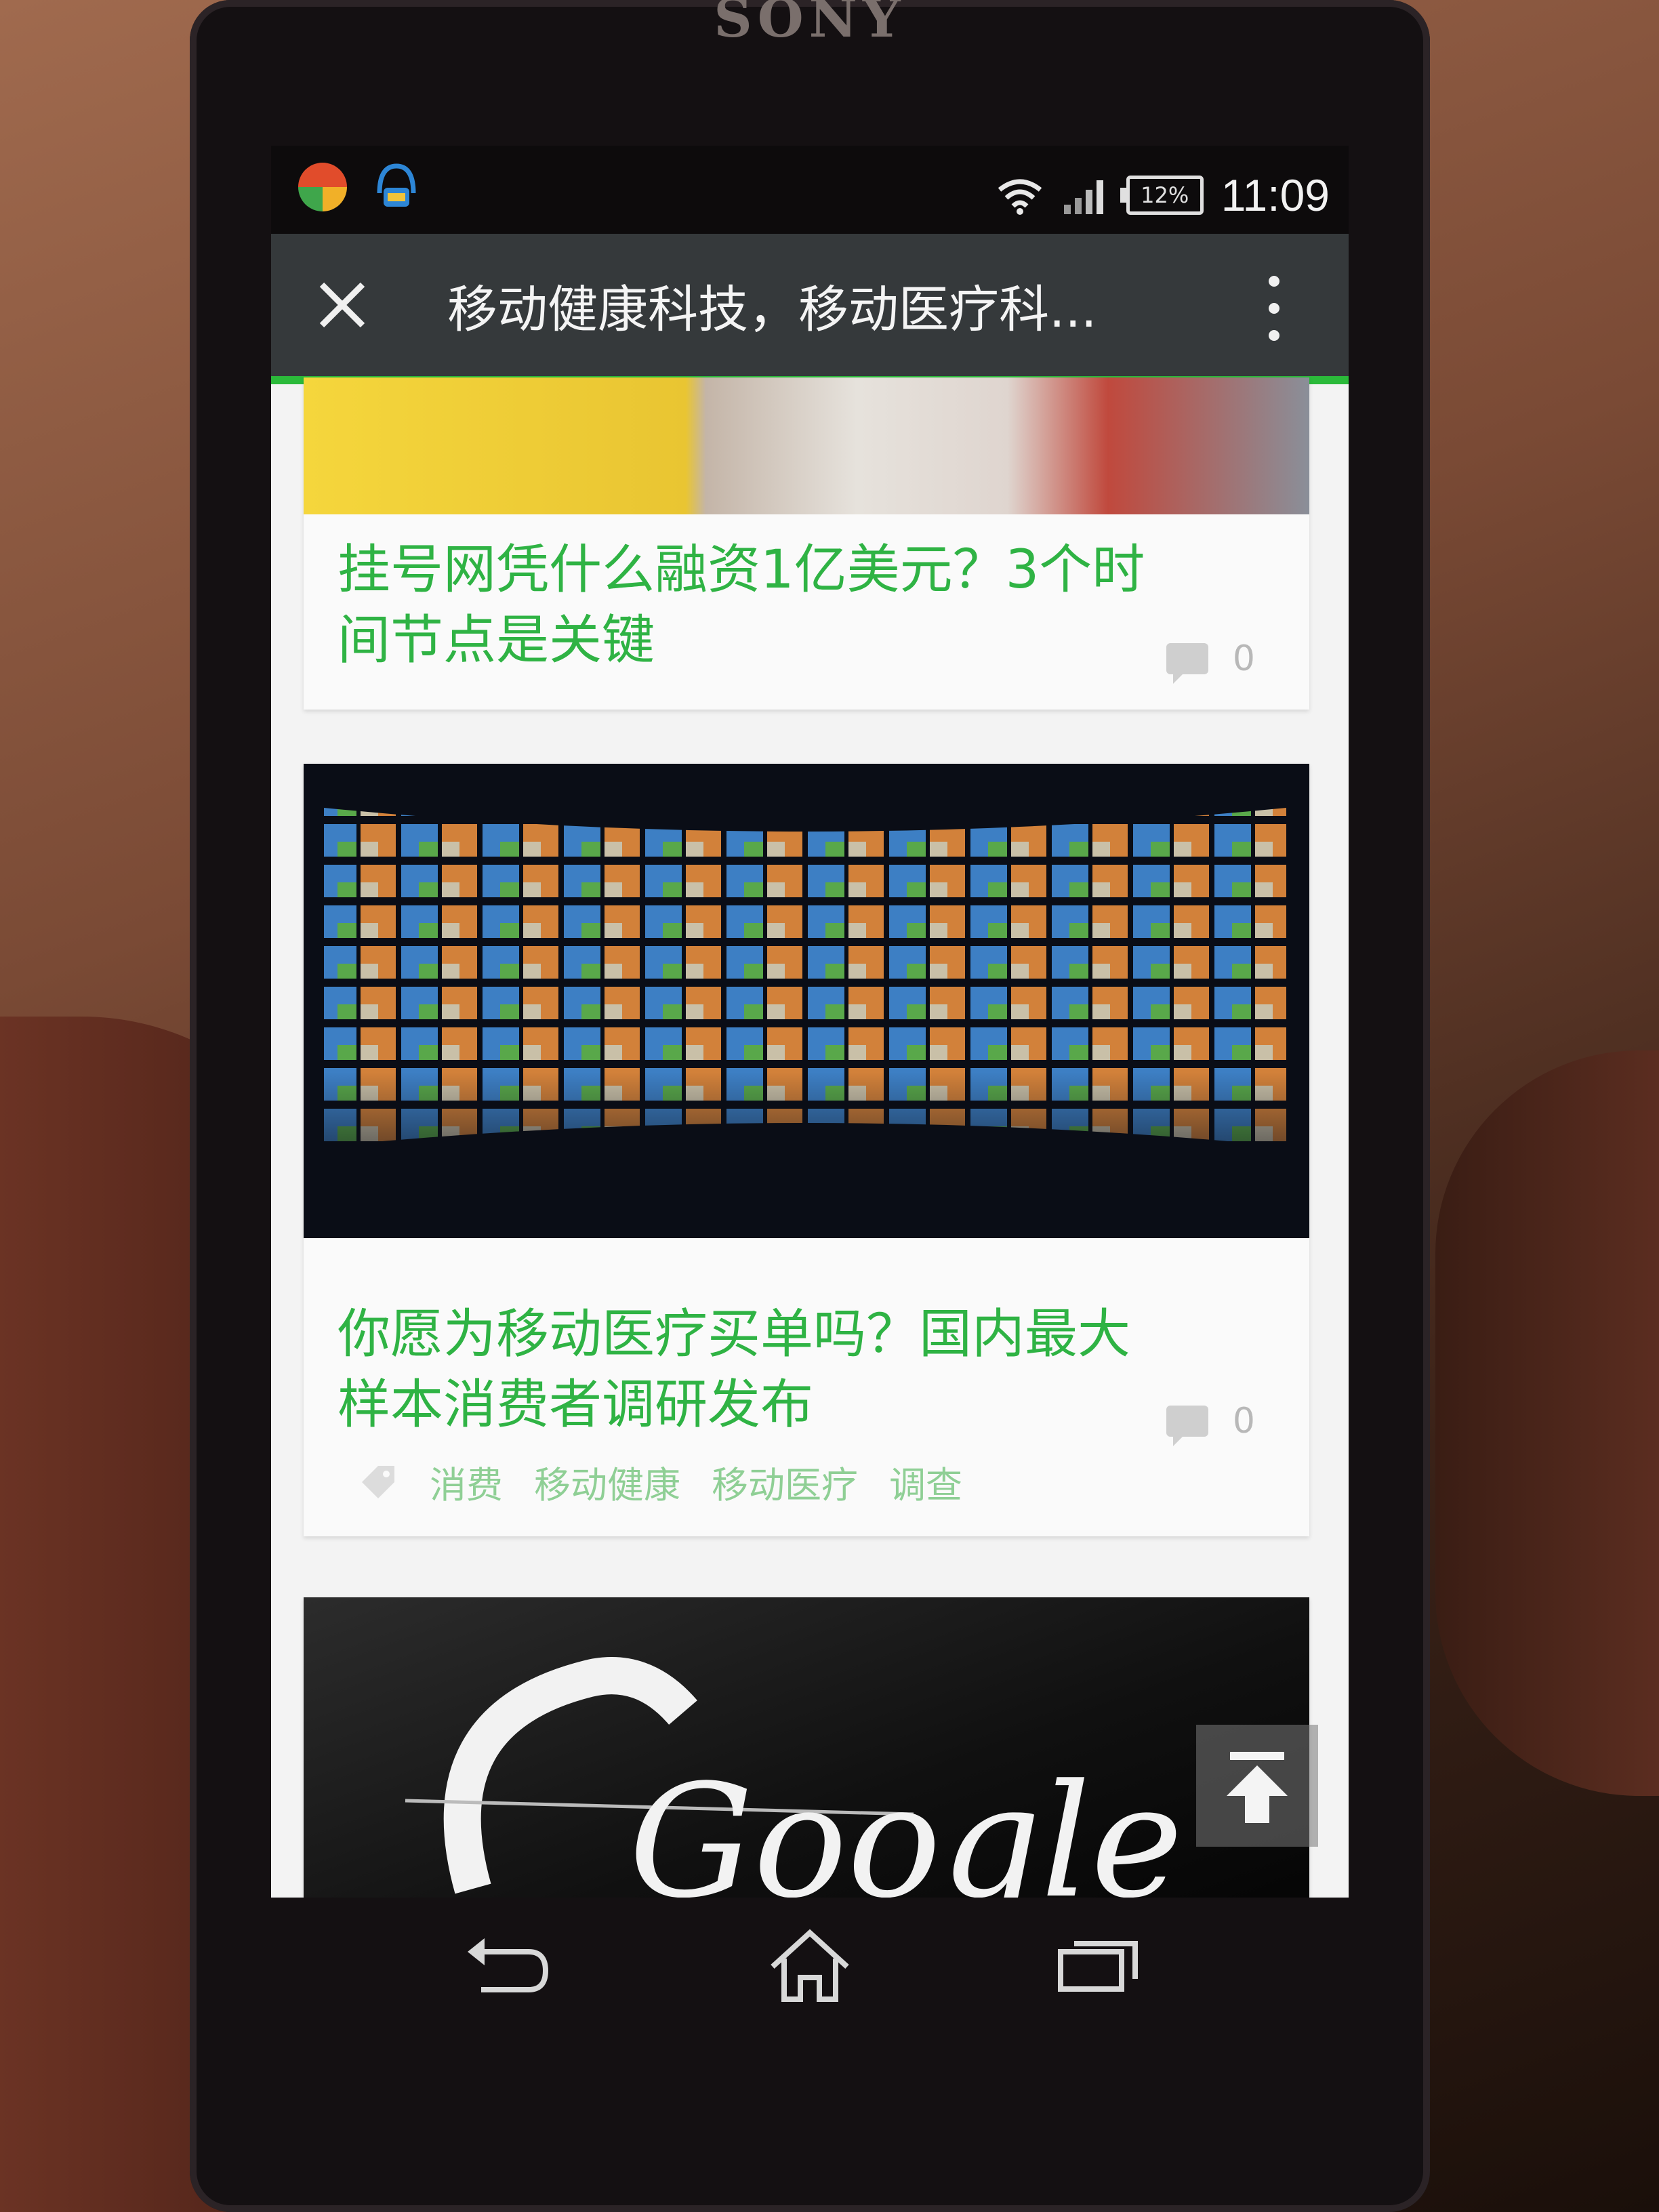 The width and height of the screenshot is (1659, 2212). I want to click on notification-app-icon, so click(396, 185).